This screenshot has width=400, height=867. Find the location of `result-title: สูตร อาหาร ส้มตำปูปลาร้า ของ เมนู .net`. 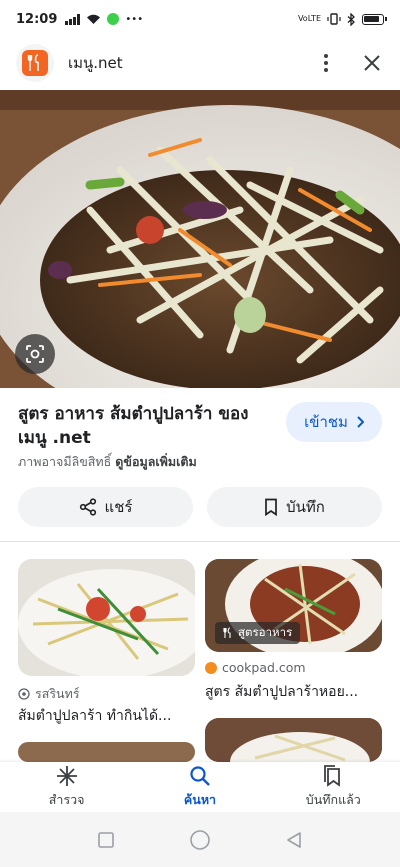

result-title: สูตร อาหาร ส้มตำปูปลาร้า ของ เมนู .net is located at coordinates (143, 426).